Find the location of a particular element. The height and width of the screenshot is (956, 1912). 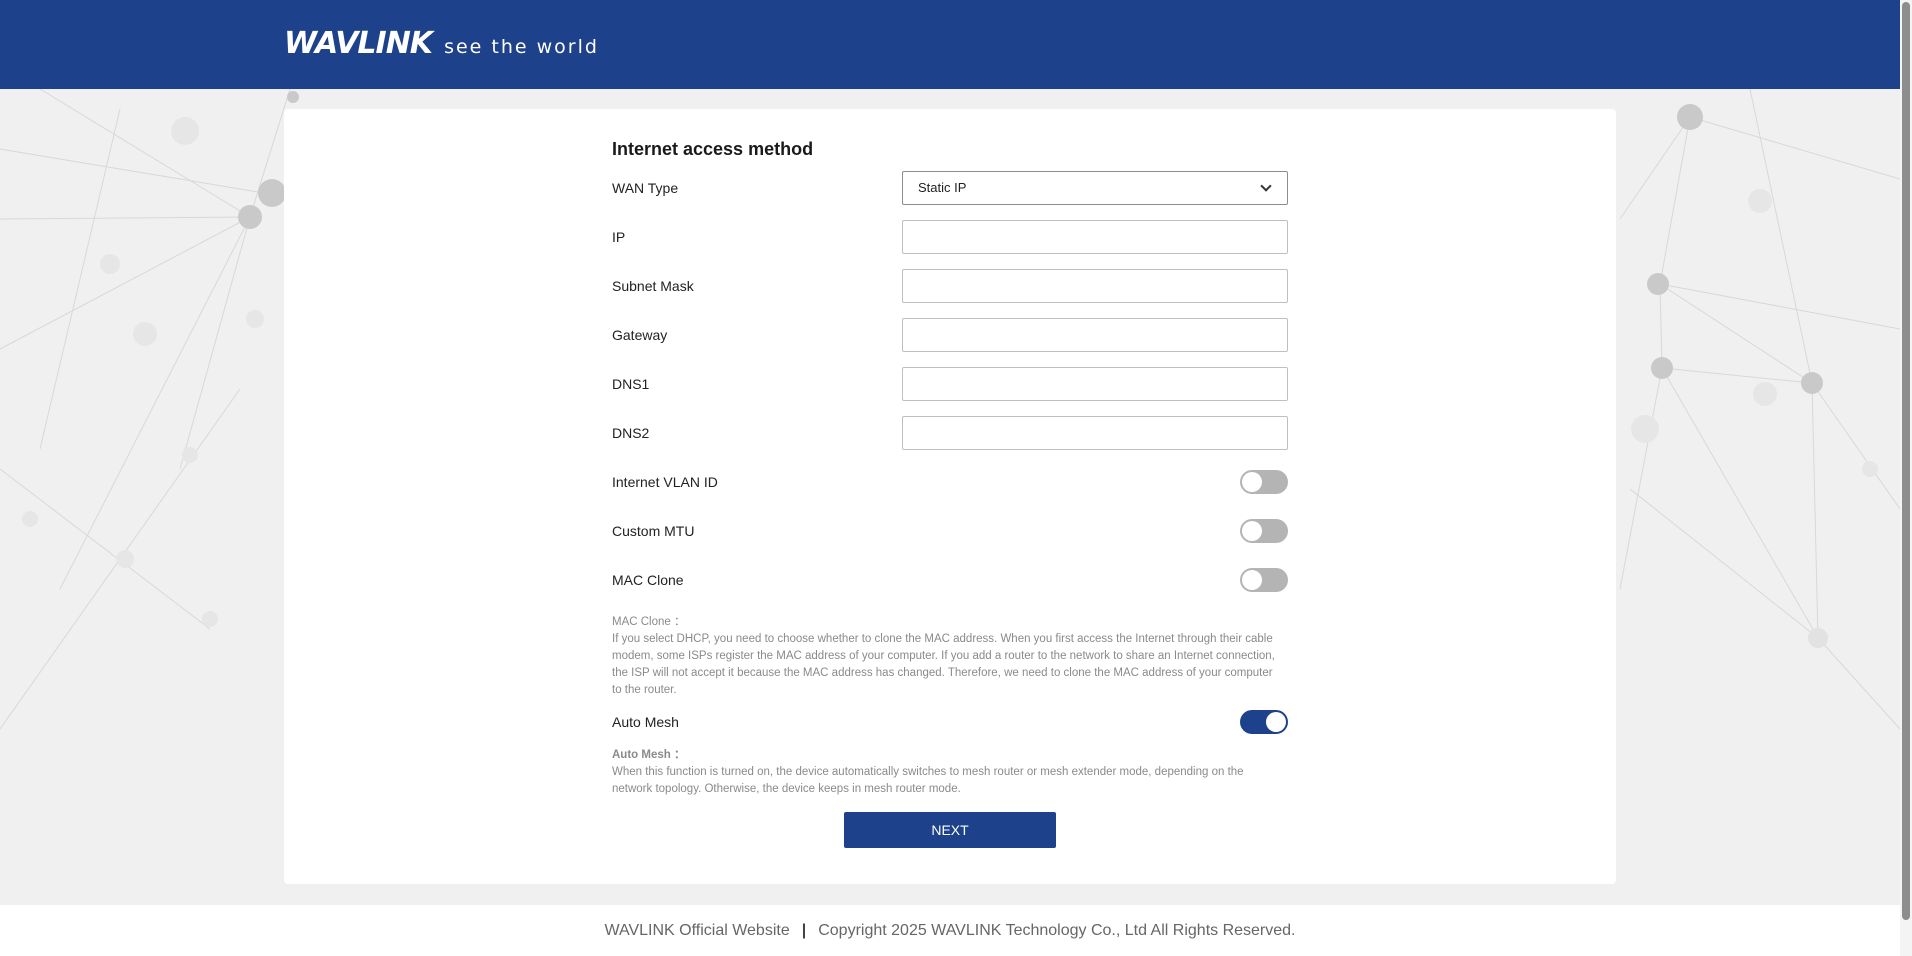

next-button: NEXT is located at coordinates (950, 830).